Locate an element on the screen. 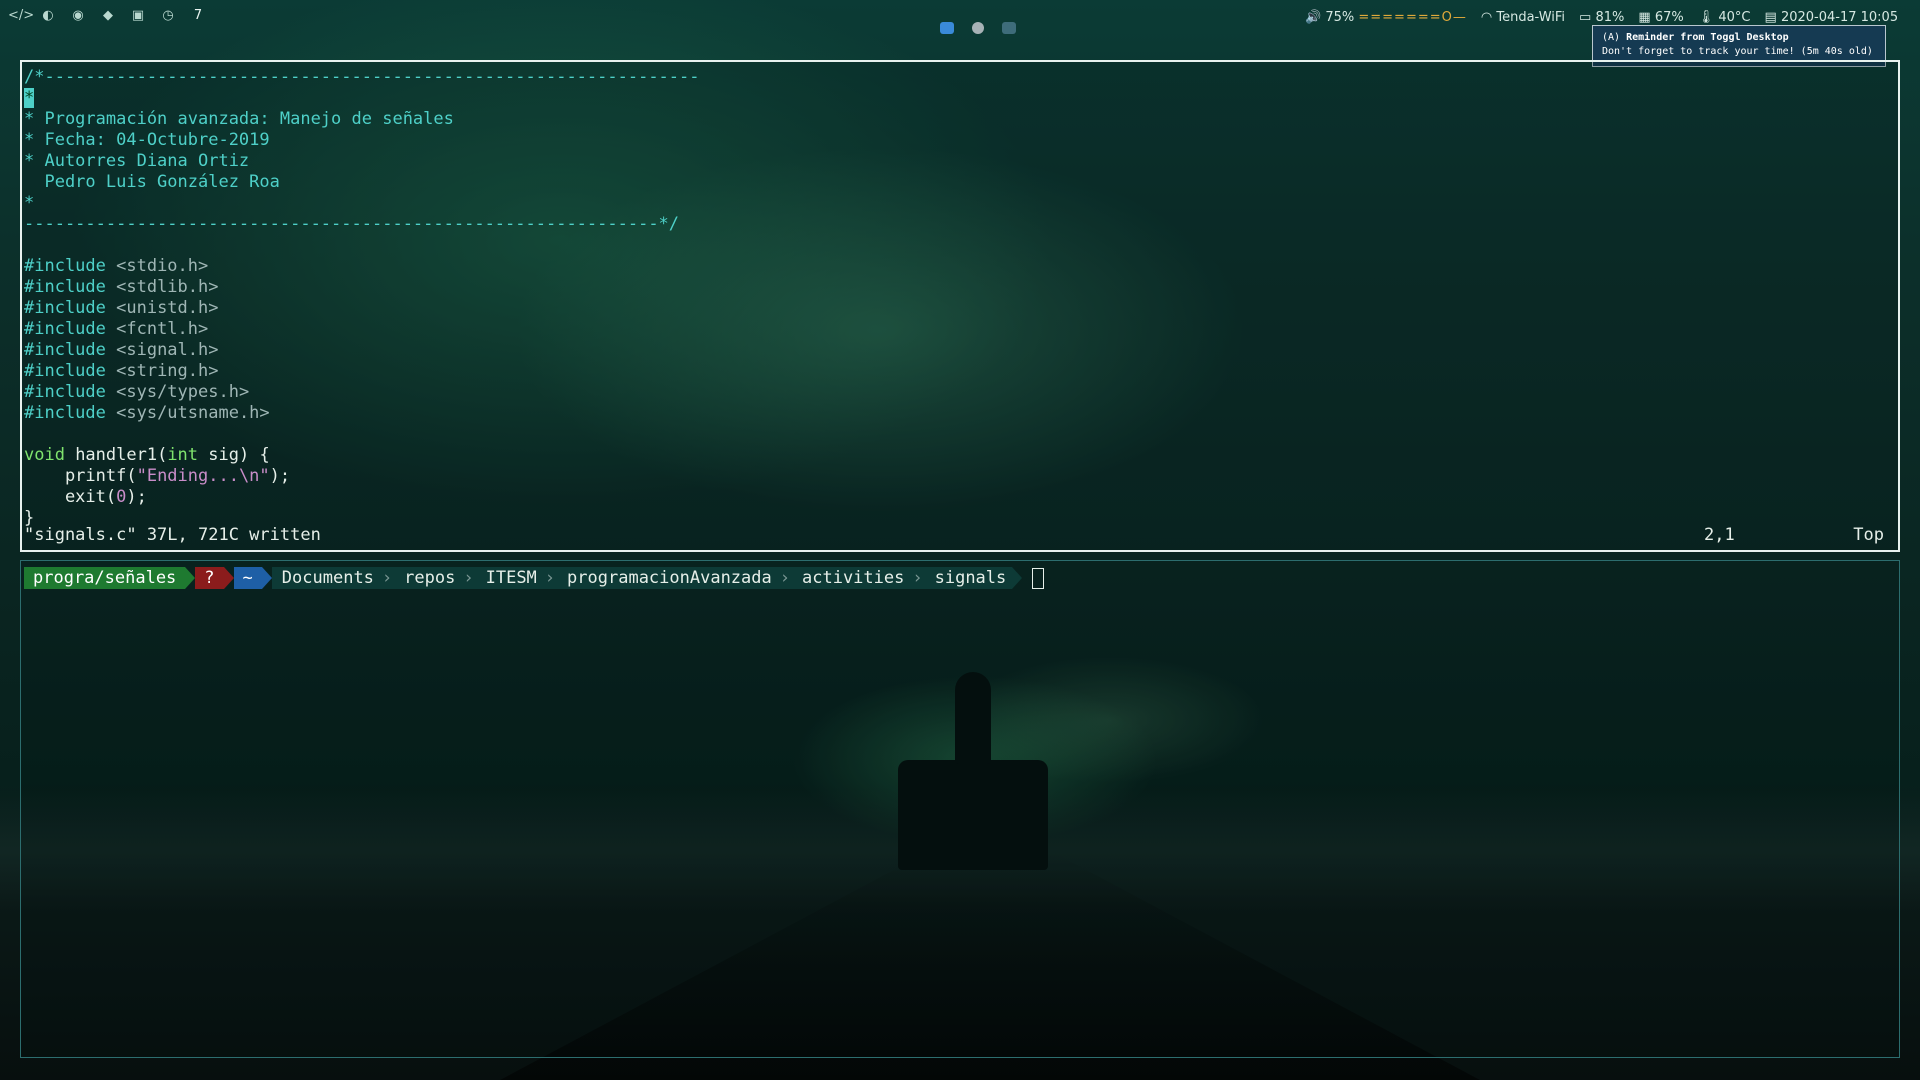 The image size is (1920, 1080). code-token: sig) { is located at coordinates (234, 455).